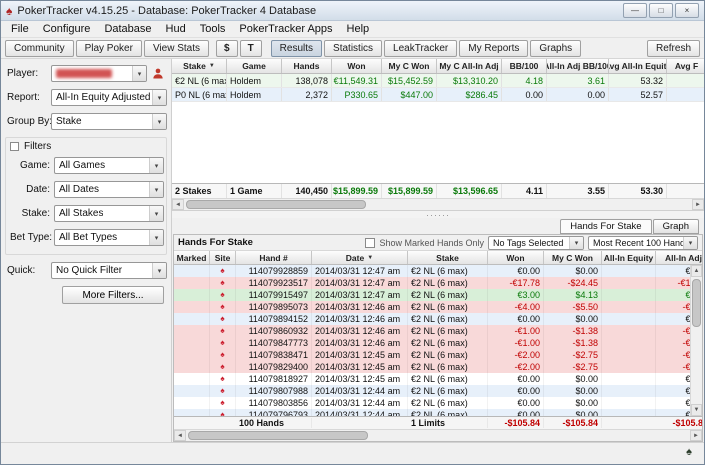  Describe the element at coordinates (353, 48) in the screenshot. I see `tab-statistics: Statistics` at that location.